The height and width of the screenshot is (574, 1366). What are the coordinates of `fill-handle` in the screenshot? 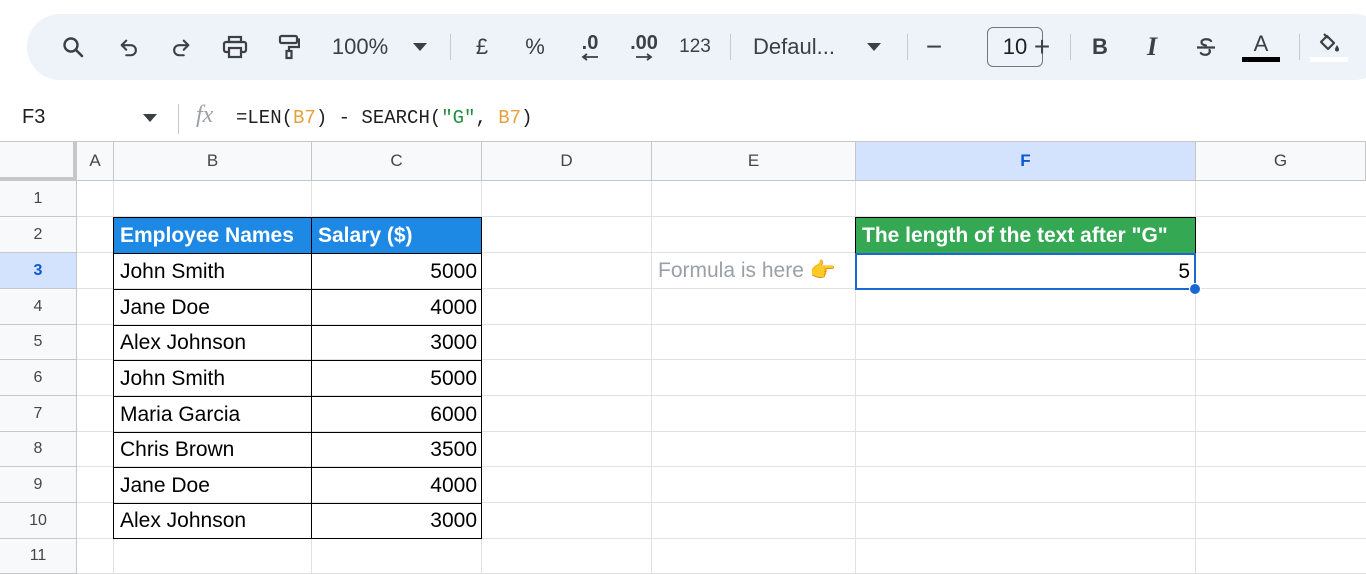 It's located at (1195, 289).